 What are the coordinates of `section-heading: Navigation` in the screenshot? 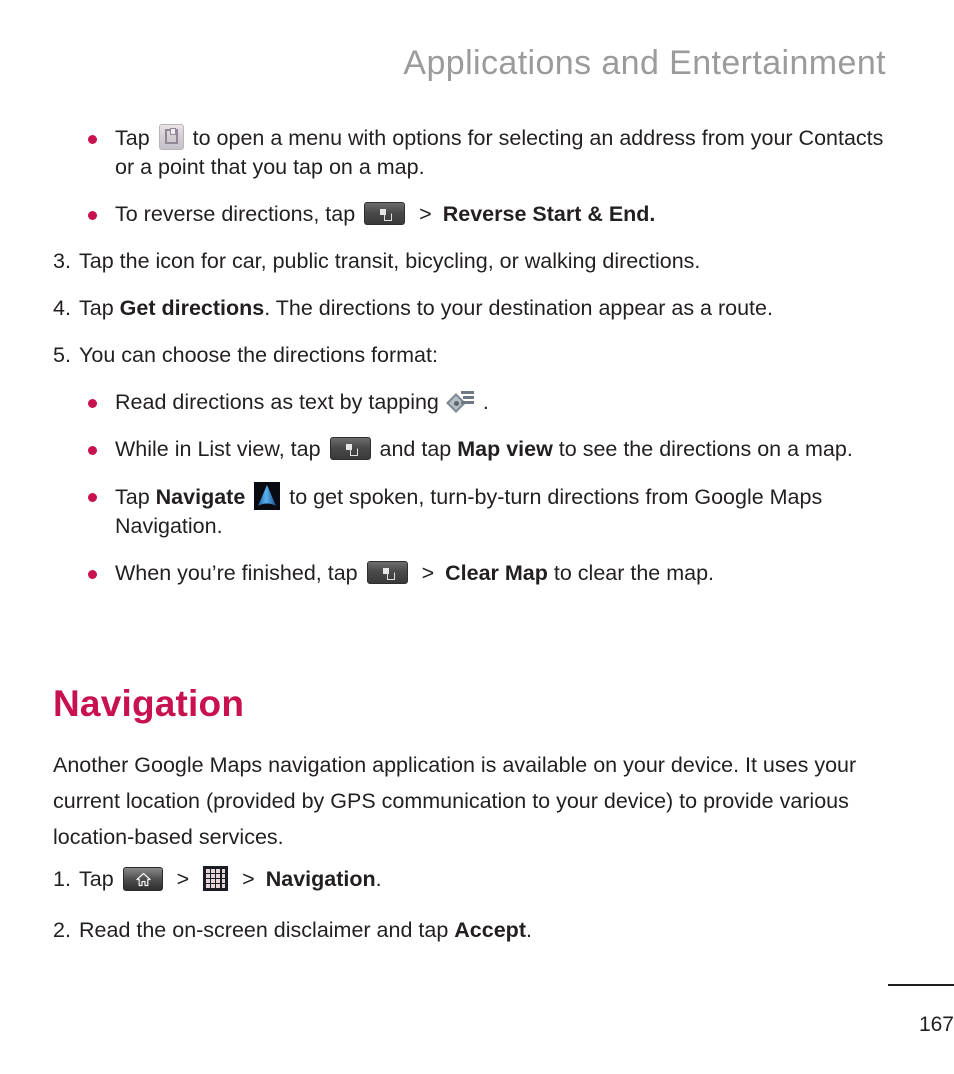 It's located at (149, 703).